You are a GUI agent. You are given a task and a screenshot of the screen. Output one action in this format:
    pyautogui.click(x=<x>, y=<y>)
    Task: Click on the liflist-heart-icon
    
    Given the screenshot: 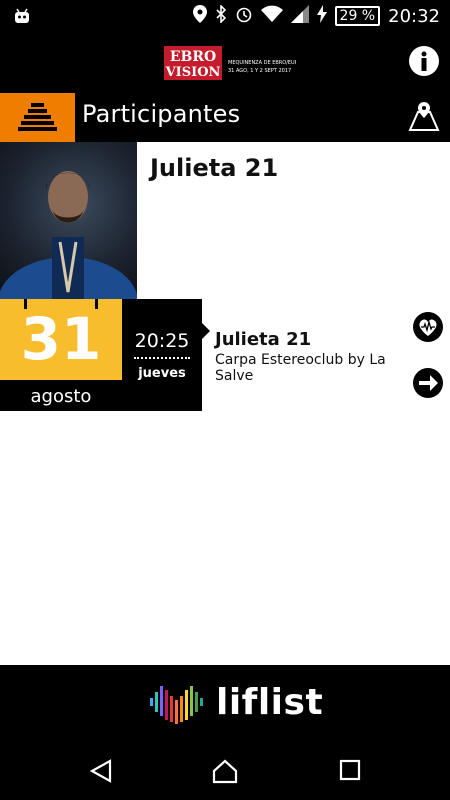 What is the action you would take?
    pyautogui.click(x=176, y=705)
    